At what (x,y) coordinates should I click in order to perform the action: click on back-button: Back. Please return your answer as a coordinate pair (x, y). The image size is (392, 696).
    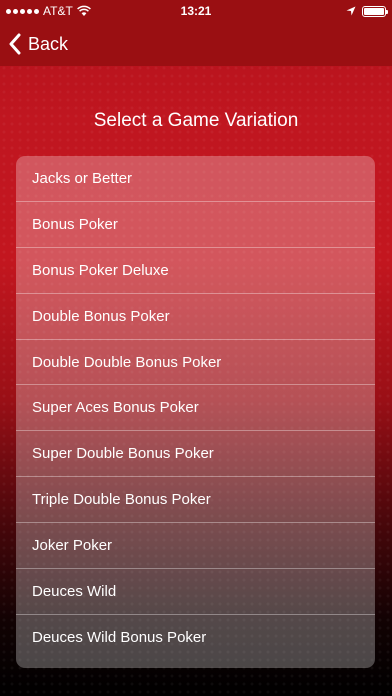
    Looking at the image, I should click on (38, 44).